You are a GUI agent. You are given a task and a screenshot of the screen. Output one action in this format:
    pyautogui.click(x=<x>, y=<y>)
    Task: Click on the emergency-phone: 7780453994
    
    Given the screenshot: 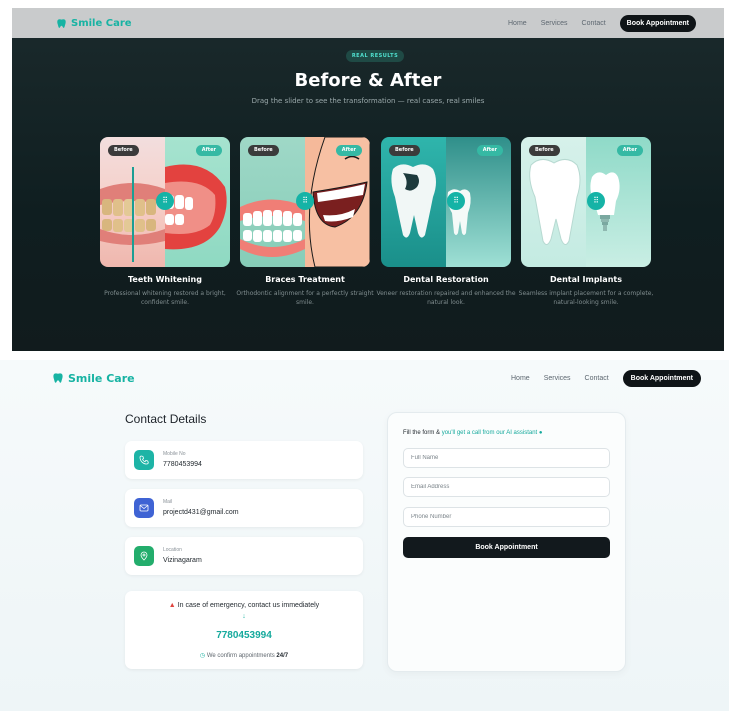 What is the action you would take?
    pyautogui.click(x=244, y=635)
    